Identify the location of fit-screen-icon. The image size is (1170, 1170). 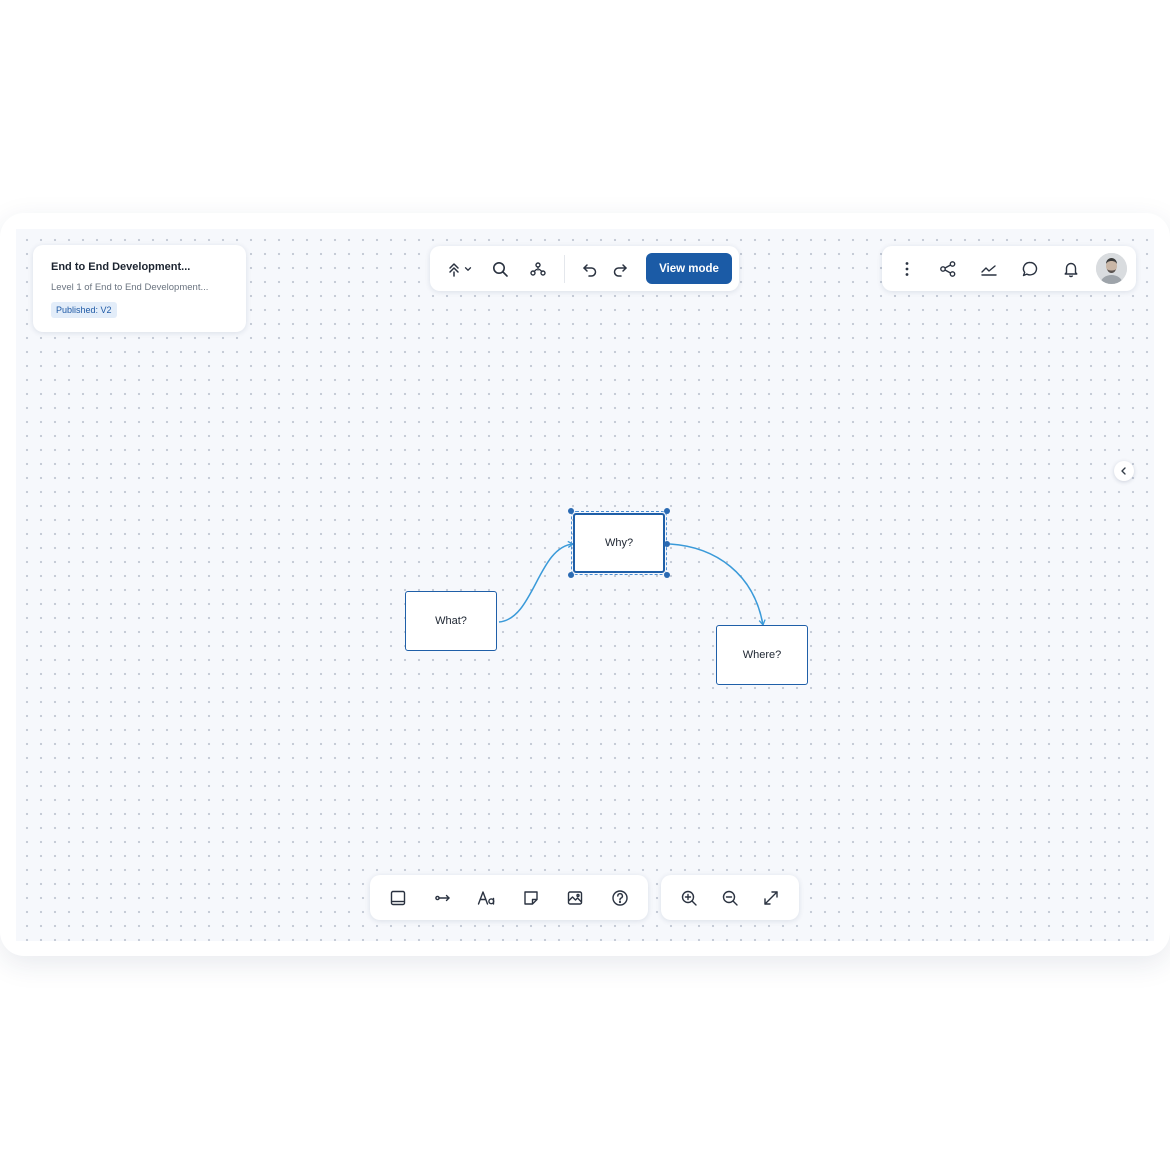
(771, 898).